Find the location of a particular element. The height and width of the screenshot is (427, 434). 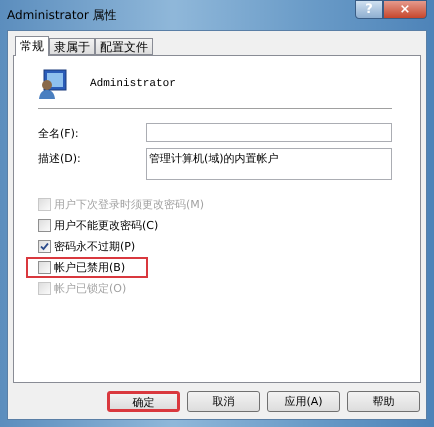

field-label: 全名(F): is located at coordinates (59, 133).